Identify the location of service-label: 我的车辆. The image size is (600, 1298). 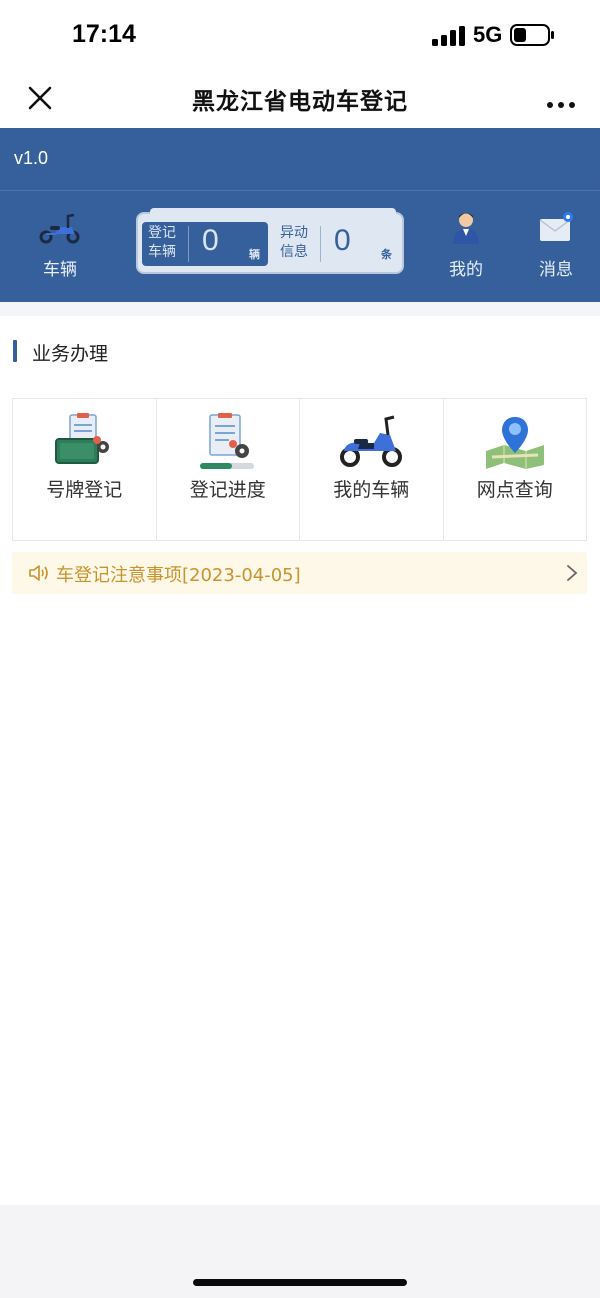
(371, 490).